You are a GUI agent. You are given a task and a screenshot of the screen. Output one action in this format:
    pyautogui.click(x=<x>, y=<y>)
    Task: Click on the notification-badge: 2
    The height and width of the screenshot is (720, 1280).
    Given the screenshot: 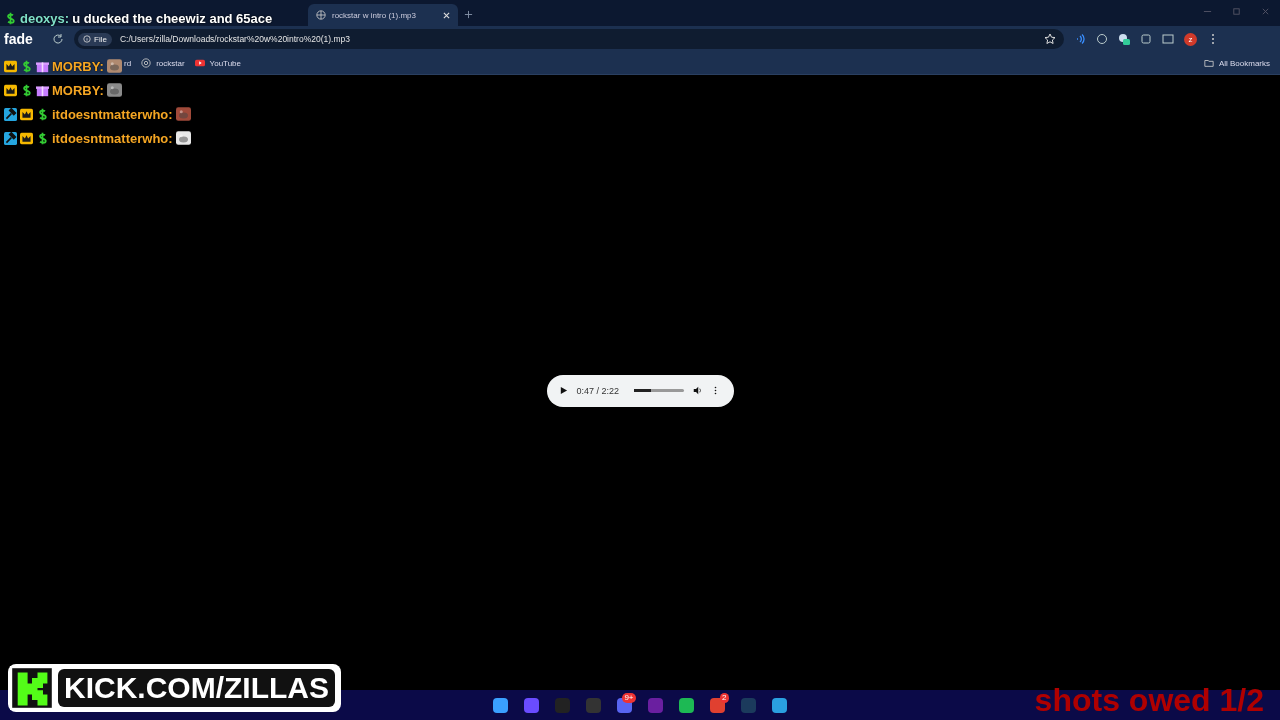 What is the action you would take?
    pyautogui.click(x=724, y=698)
    